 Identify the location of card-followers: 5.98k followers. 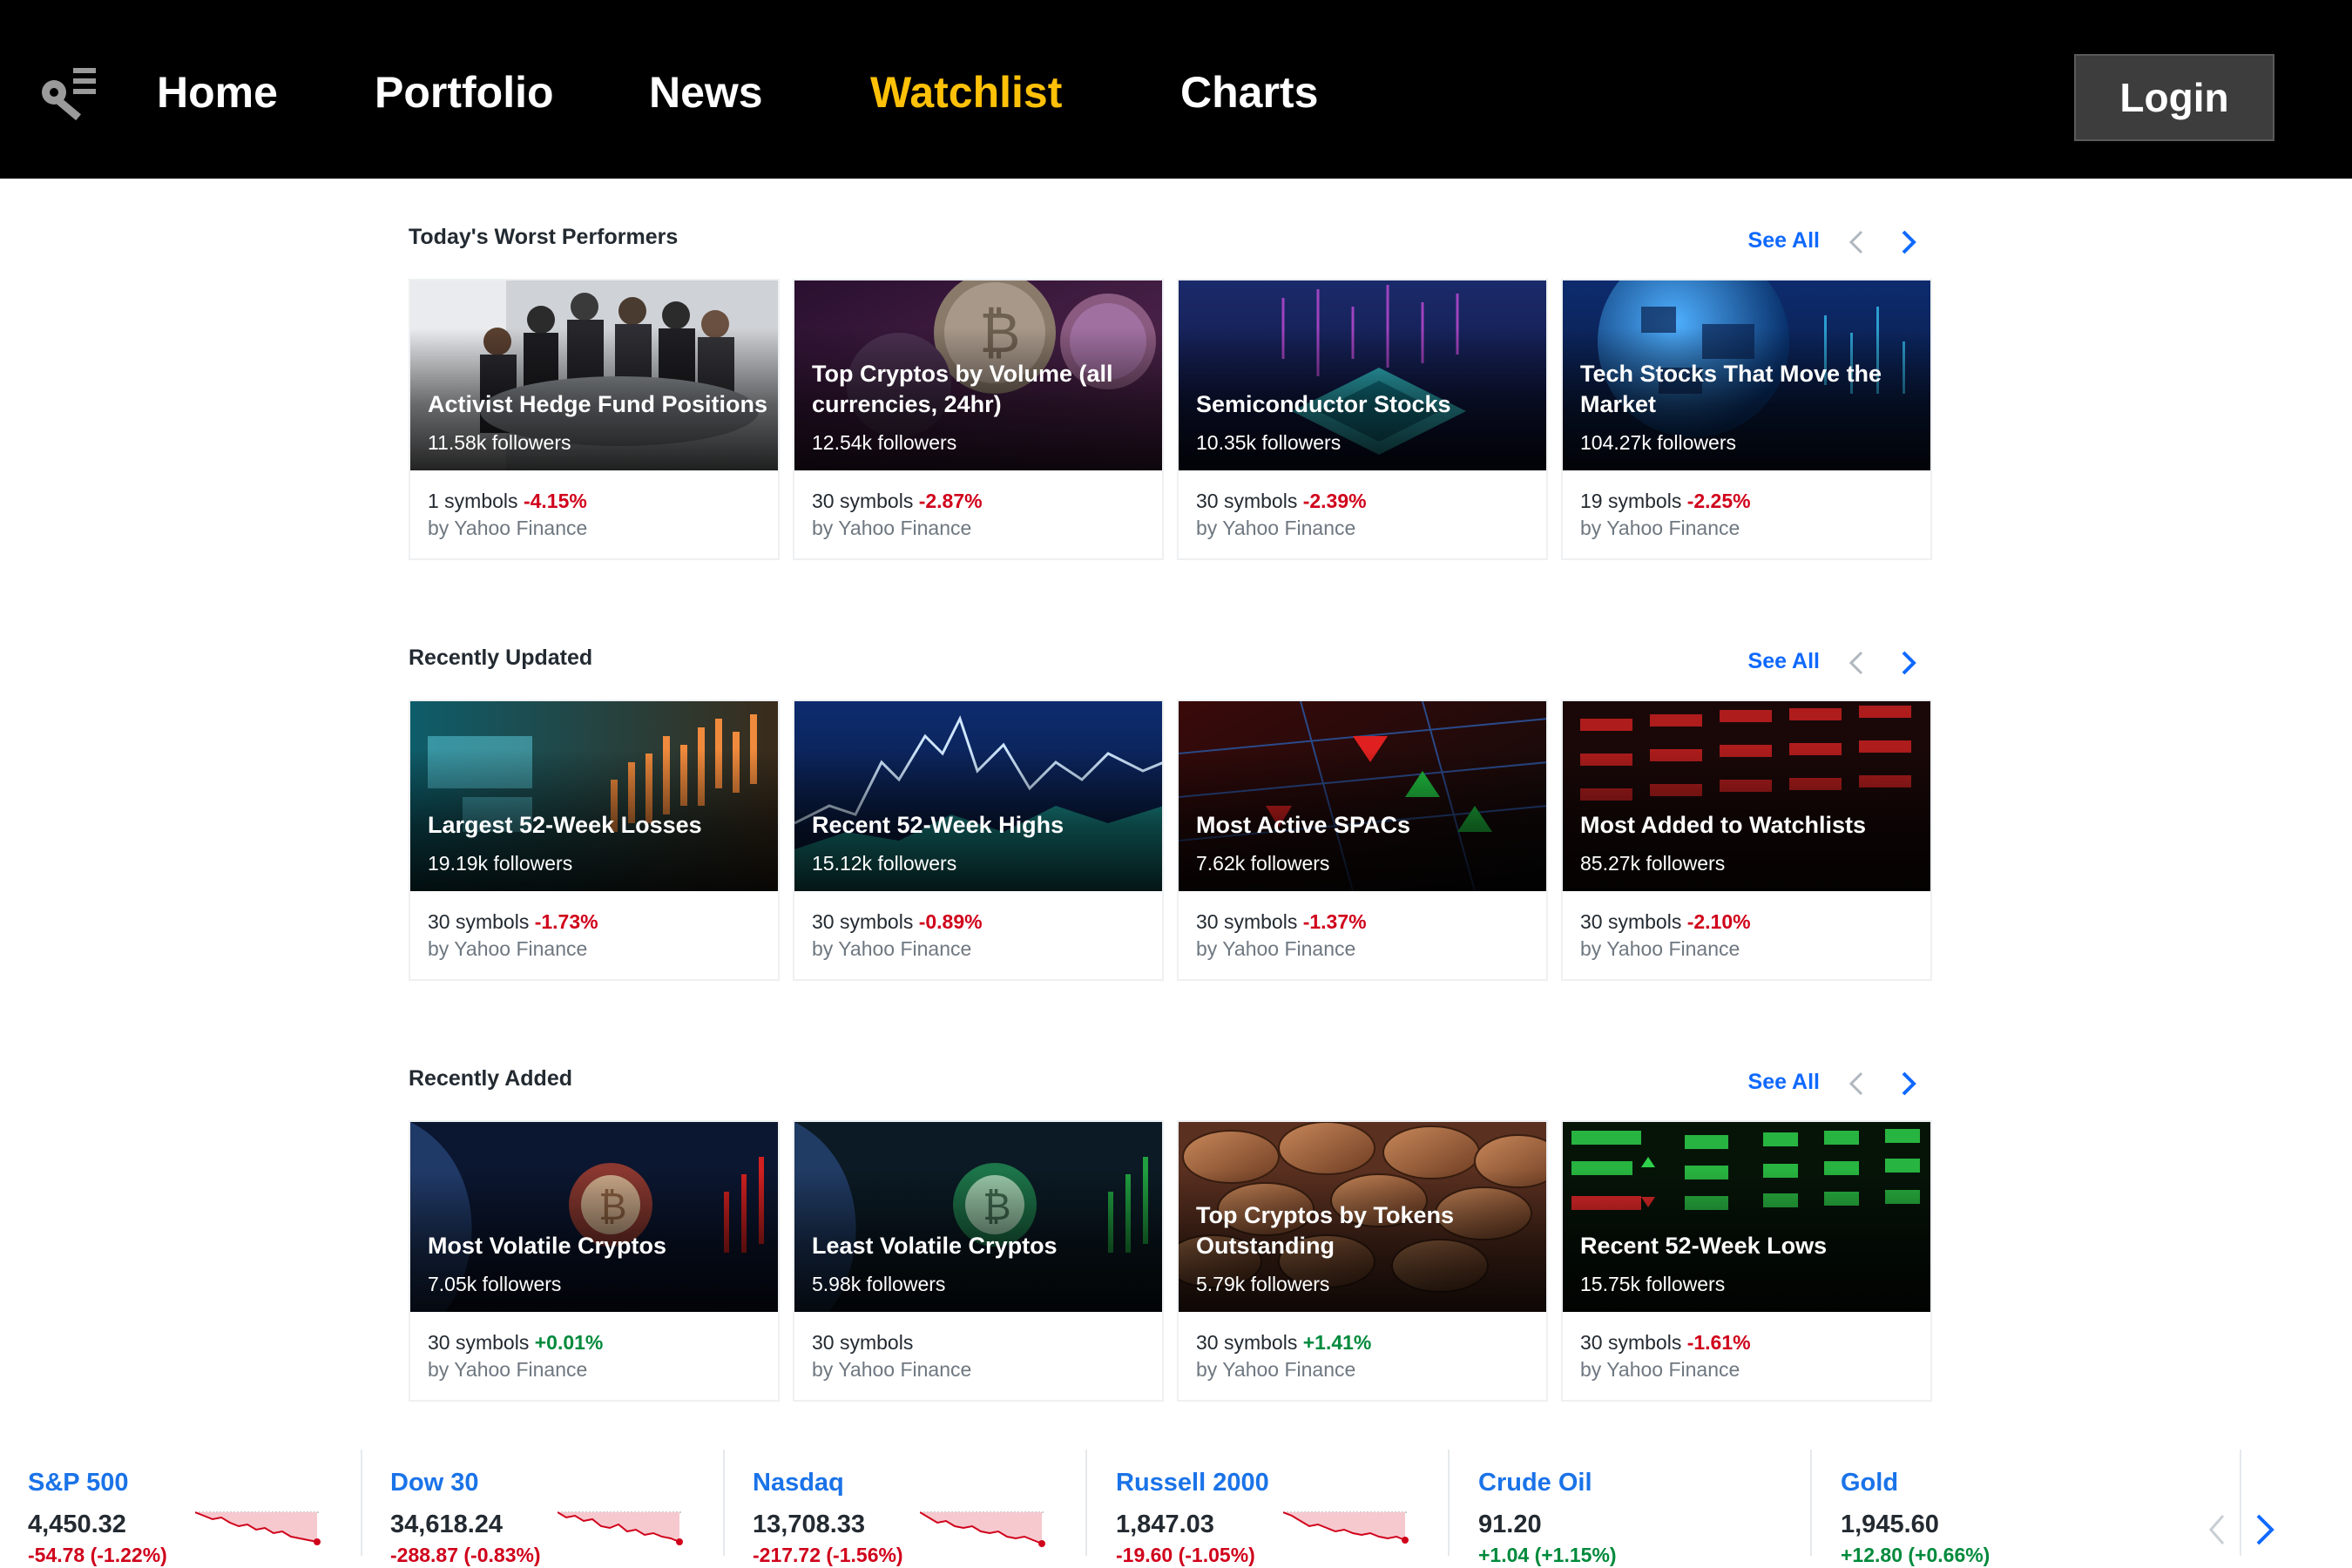
(879, 1284).